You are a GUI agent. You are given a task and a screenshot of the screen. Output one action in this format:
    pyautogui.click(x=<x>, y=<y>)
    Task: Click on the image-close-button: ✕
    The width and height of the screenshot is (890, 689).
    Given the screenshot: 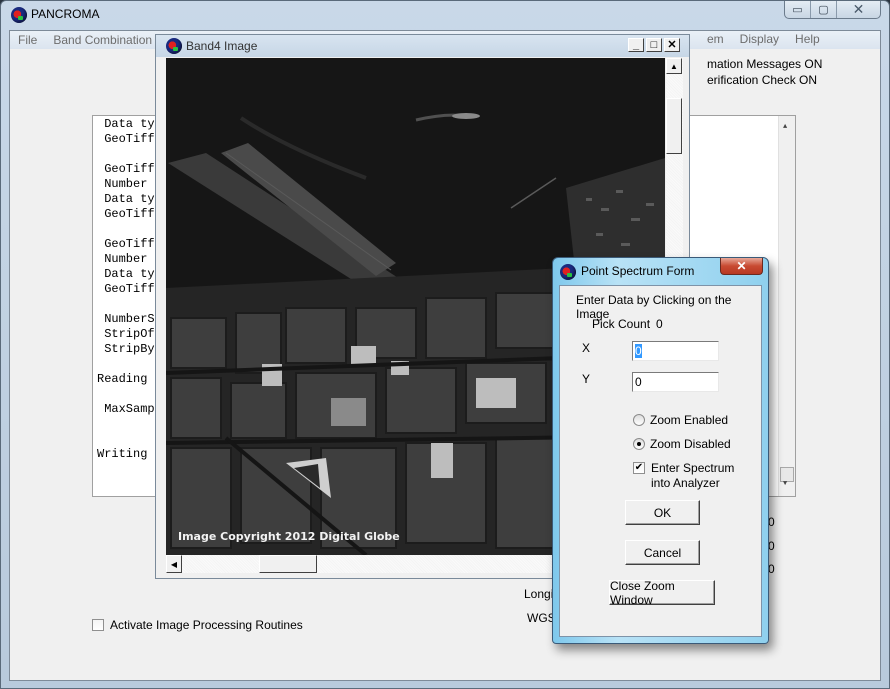 What is the action you would take?
    pyautogui.click(x=672, y=45)
    